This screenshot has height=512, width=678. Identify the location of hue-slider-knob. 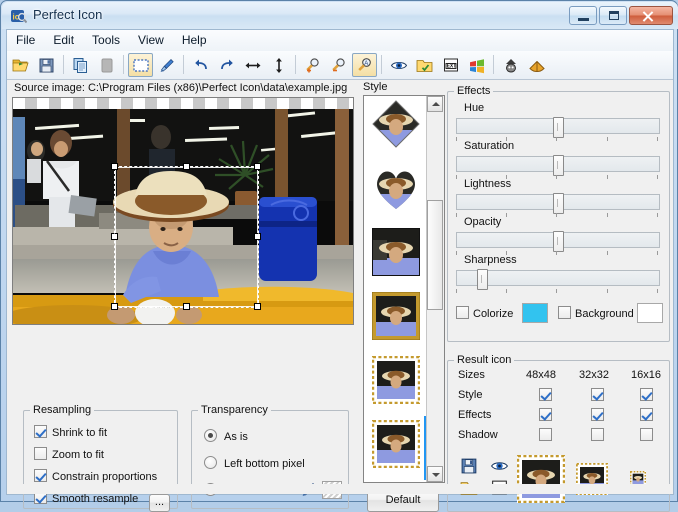
(558, 127).